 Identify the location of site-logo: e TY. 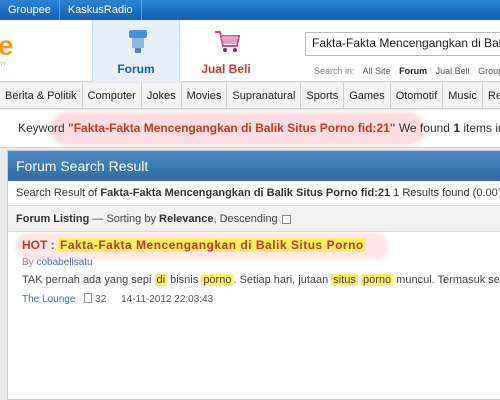
(12, 49).